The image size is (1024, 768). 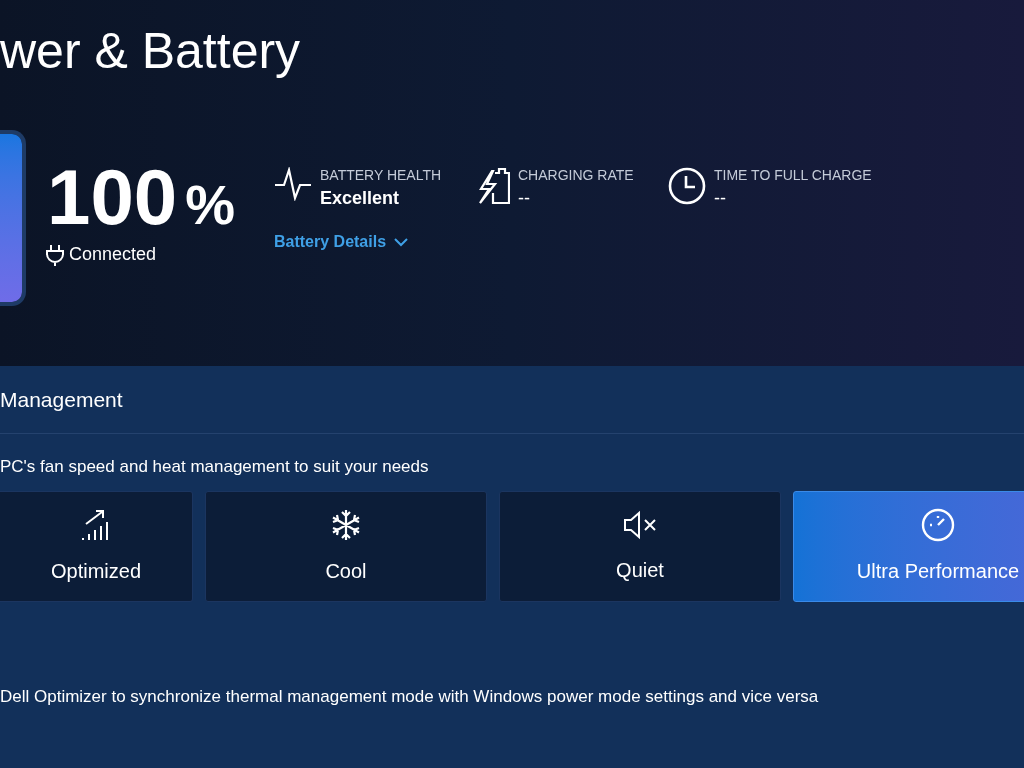 I want to click on speaker-muted-icon, so click(x=640, y=524).